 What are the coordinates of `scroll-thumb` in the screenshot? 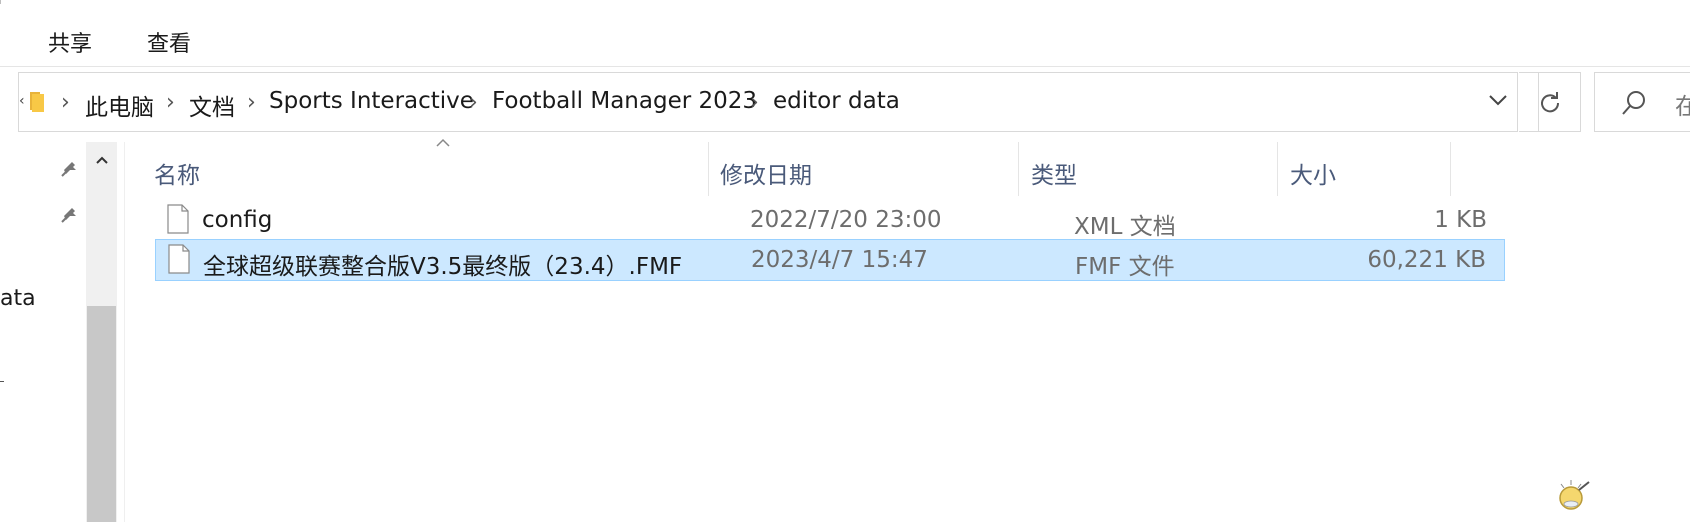 It's located at (101, 414).